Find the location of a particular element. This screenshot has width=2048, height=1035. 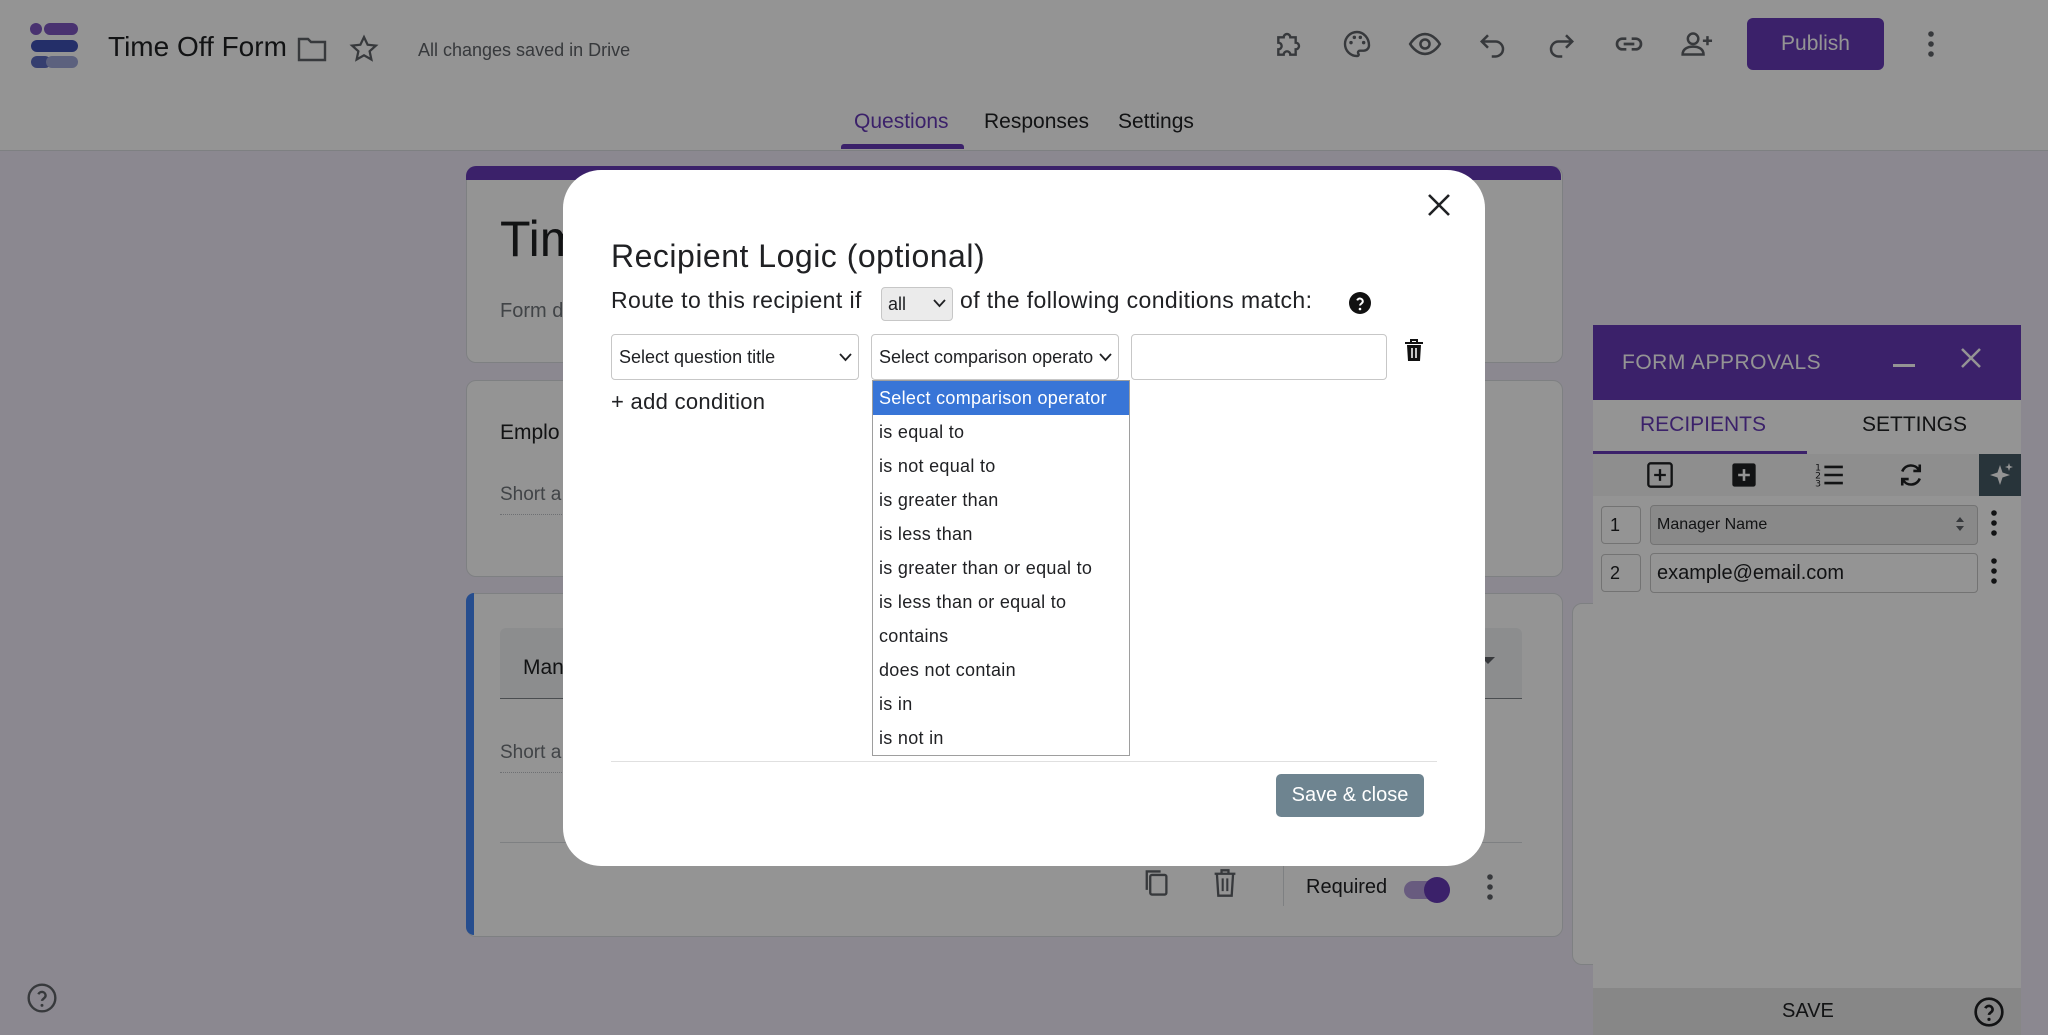

operator-option: is less than is located at coordinates (1001, 534).